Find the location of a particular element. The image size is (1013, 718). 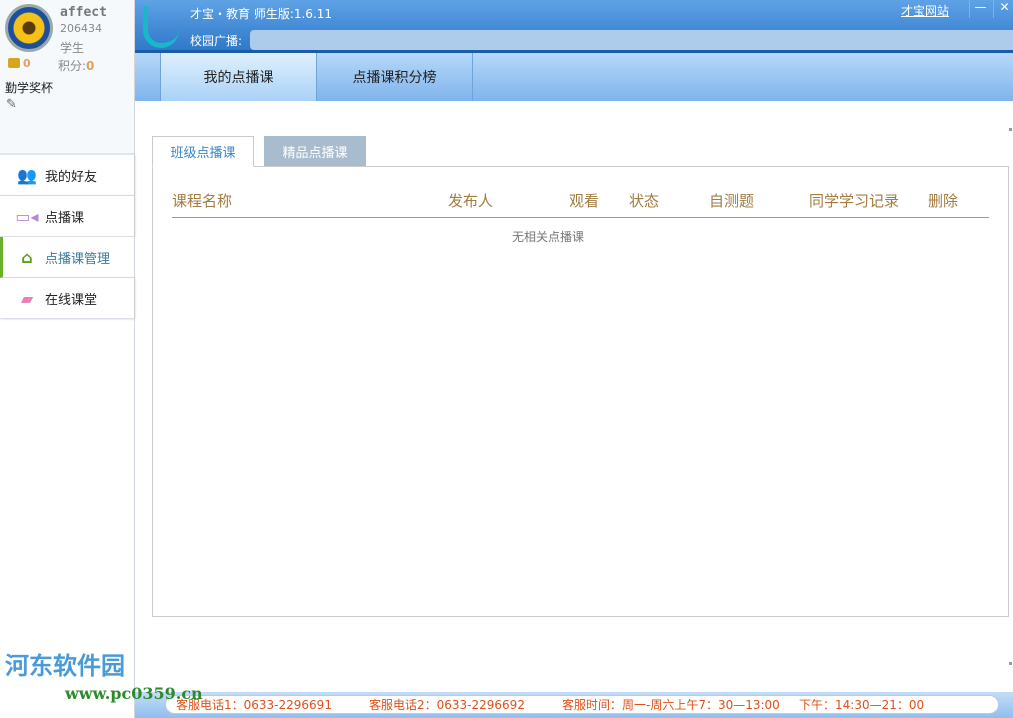

friends-icon: 👥 is located at coordinates (27, 175).